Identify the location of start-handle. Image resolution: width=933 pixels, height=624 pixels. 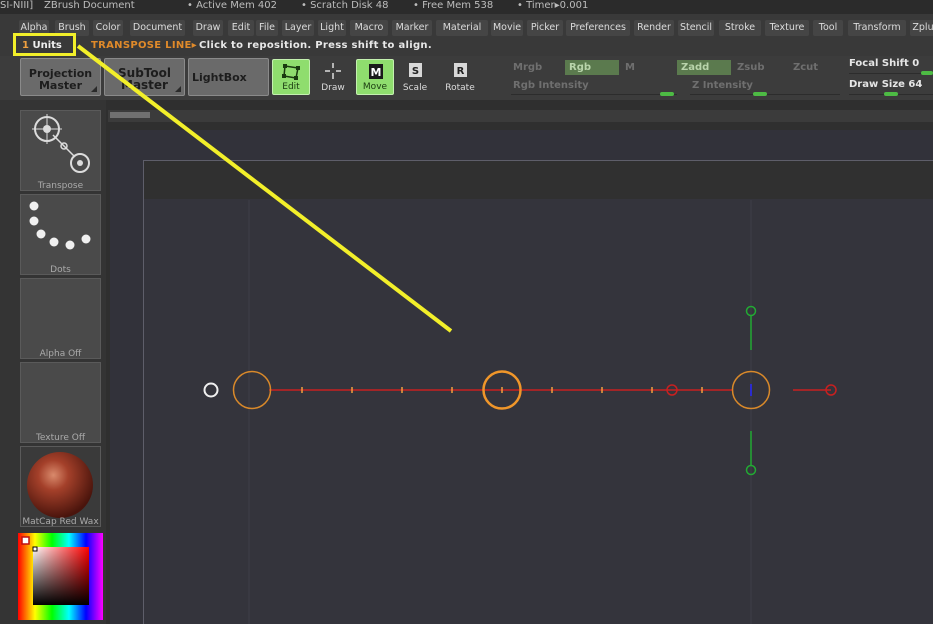
(252, 390).